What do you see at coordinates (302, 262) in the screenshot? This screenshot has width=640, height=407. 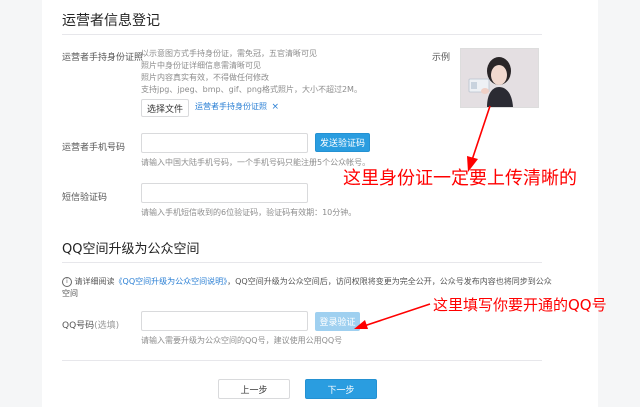 I see `divider-middle` at bounding box center [302, 262].